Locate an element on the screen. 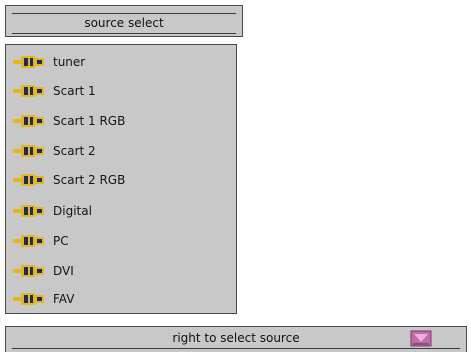 The width and height of the screenshot is (471, 352). source-item-tuner: tuner is located at coordinates (121, 62).